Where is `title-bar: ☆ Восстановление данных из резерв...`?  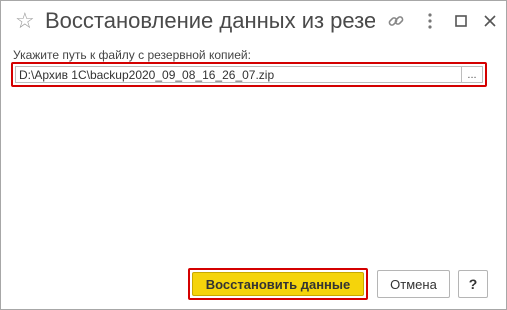
title-bar: ☆ Восстановление данных из резерв... is located at coordinates (253, 22).